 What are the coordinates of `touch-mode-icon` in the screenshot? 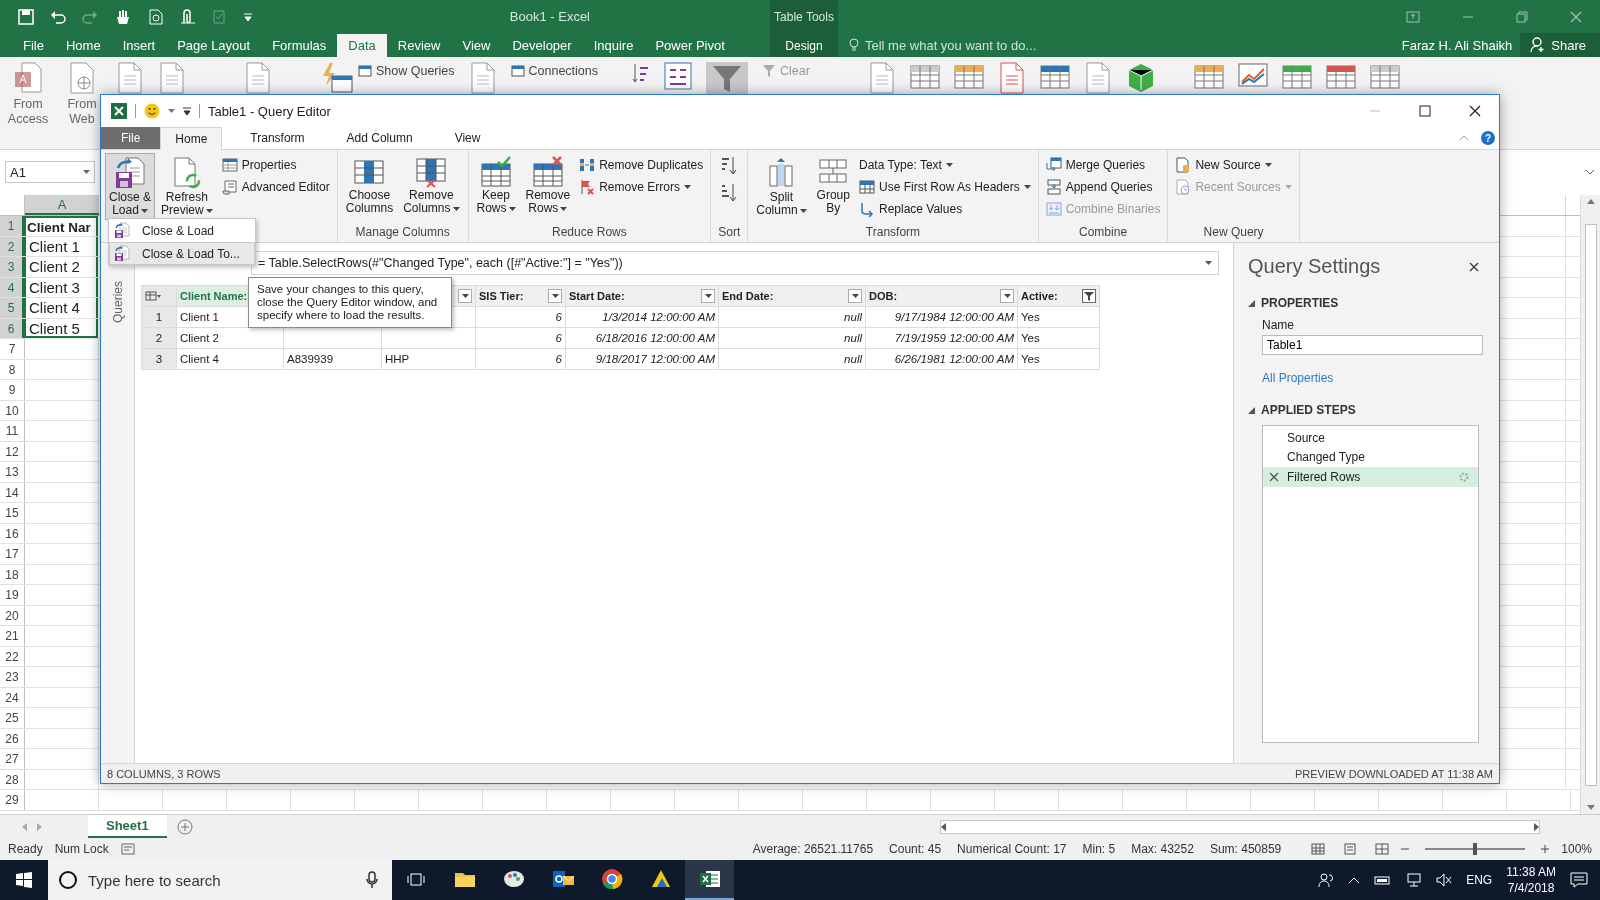 It's located at (123, 16).